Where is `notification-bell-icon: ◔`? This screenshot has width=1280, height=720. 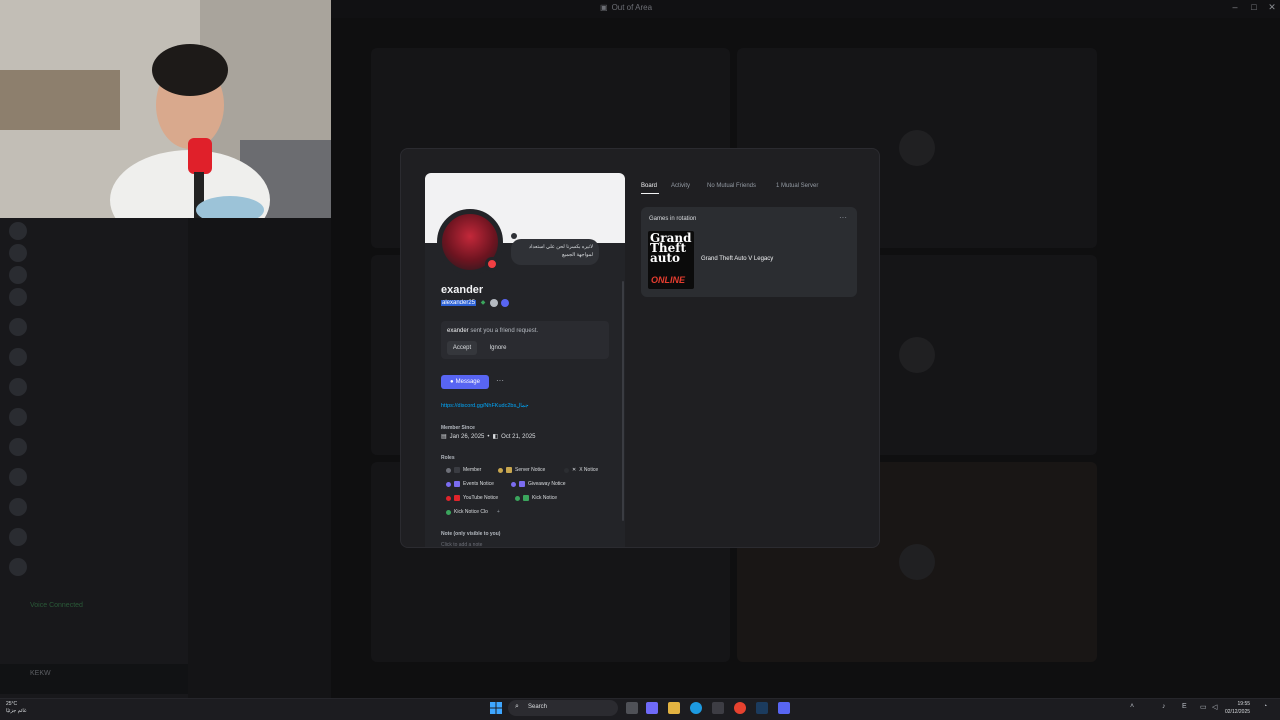
notification-bell-icon: ◔ is located at coordinates (1265, 706).